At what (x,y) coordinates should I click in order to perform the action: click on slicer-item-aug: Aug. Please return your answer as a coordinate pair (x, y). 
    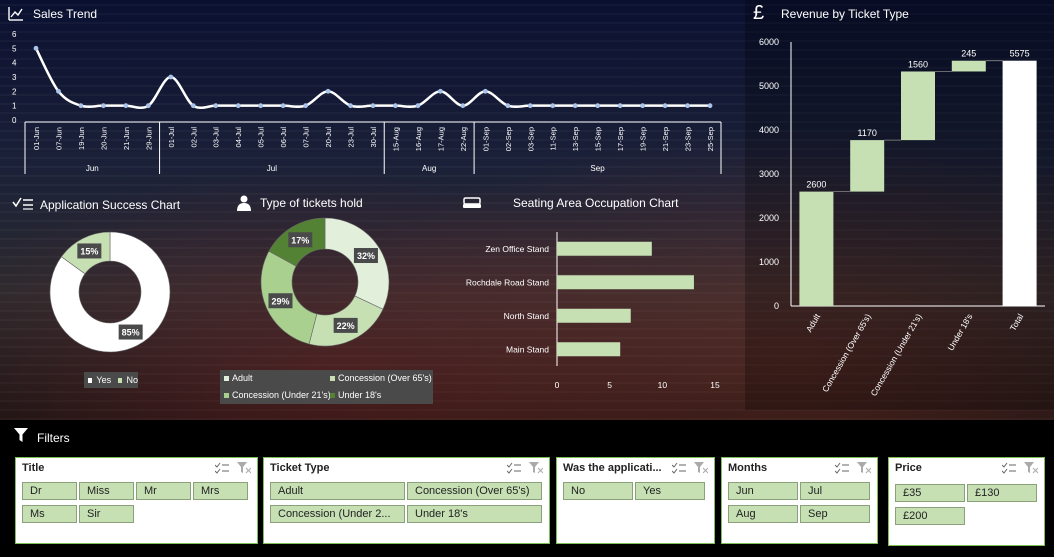
    Looking at the image, I should click on (763, 514).